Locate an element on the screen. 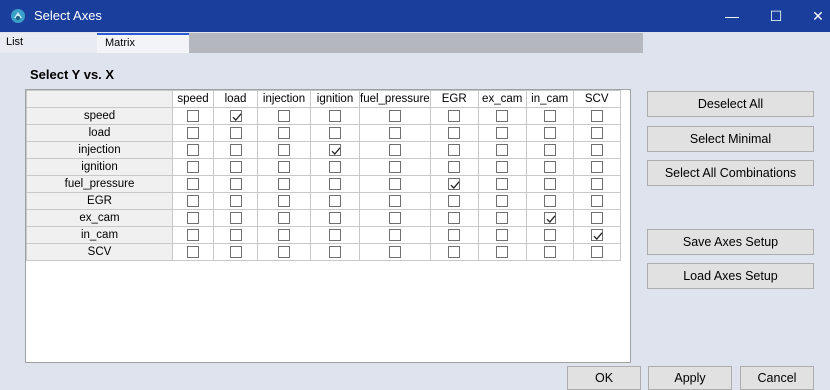  load-axes-setup-button: Load Axes Setup is located at coordinates (730, 276).